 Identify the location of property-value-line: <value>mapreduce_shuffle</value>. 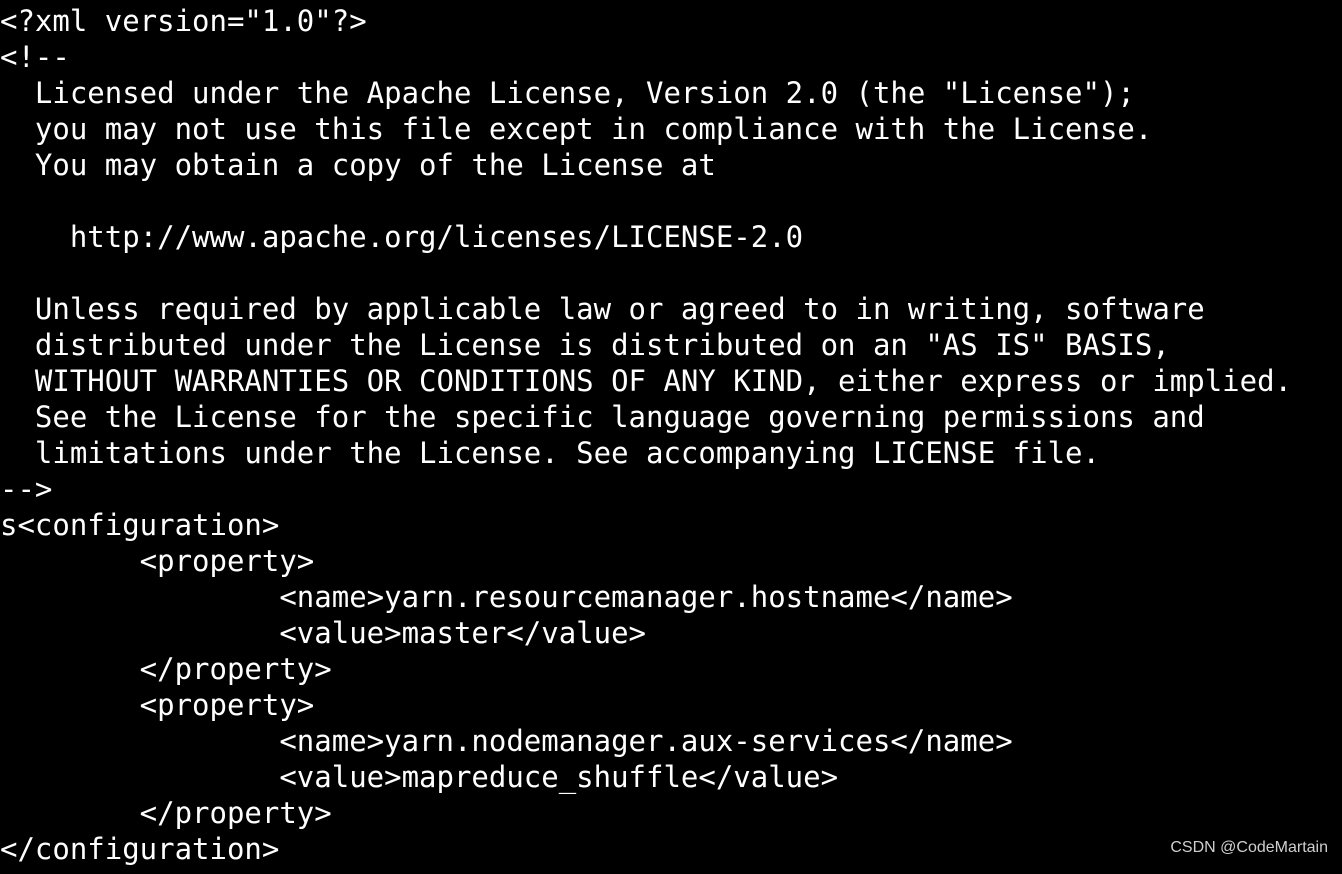
(419, 777).